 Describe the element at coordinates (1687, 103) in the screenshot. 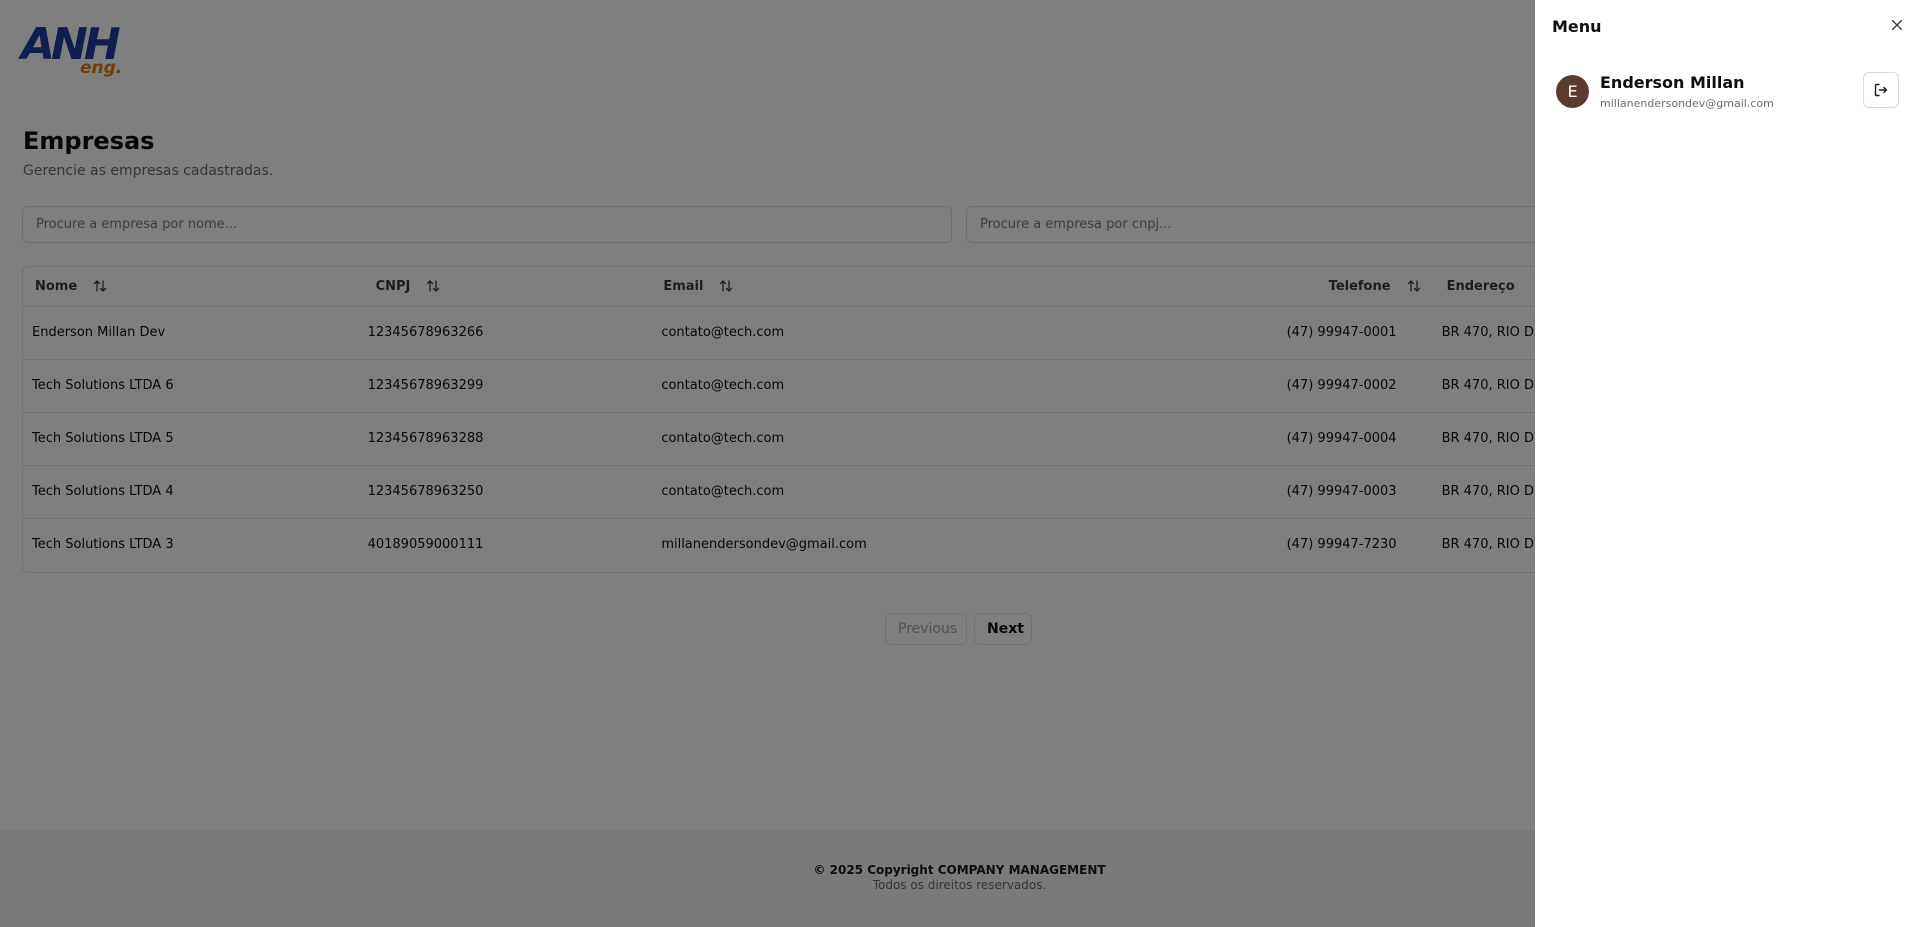

I see `user-email: millanendersondev@gmail.com` at that location.